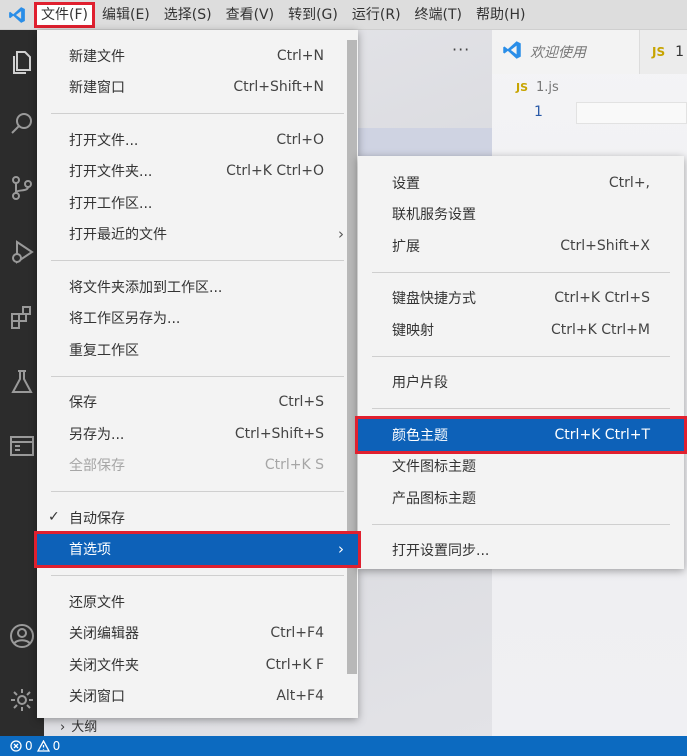 This screenshot has width=687, height=756. Describe the element at coordinates (521, 330) in the screenshot. I see `menu-item-keymaps: 键映射 Ctrl+K Ctrl+M` at that location.